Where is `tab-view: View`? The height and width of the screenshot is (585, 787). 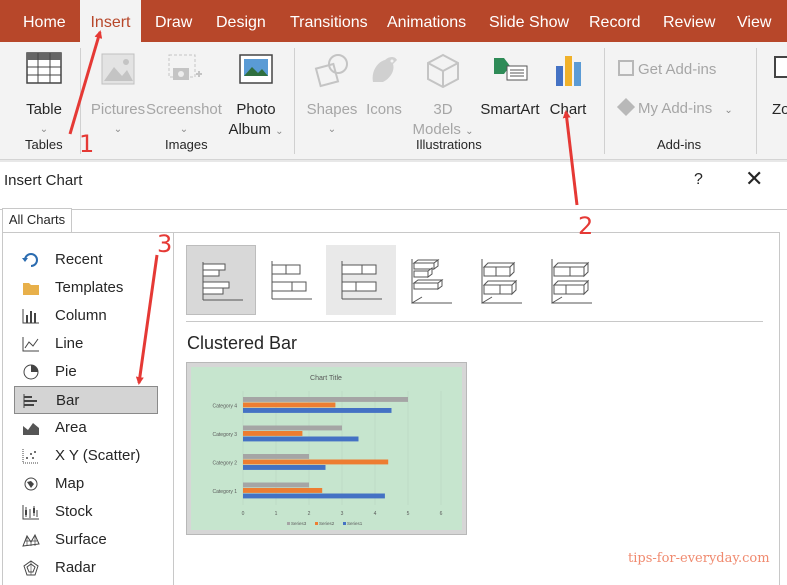
tab-view: View is located at coordinates (754, 23).